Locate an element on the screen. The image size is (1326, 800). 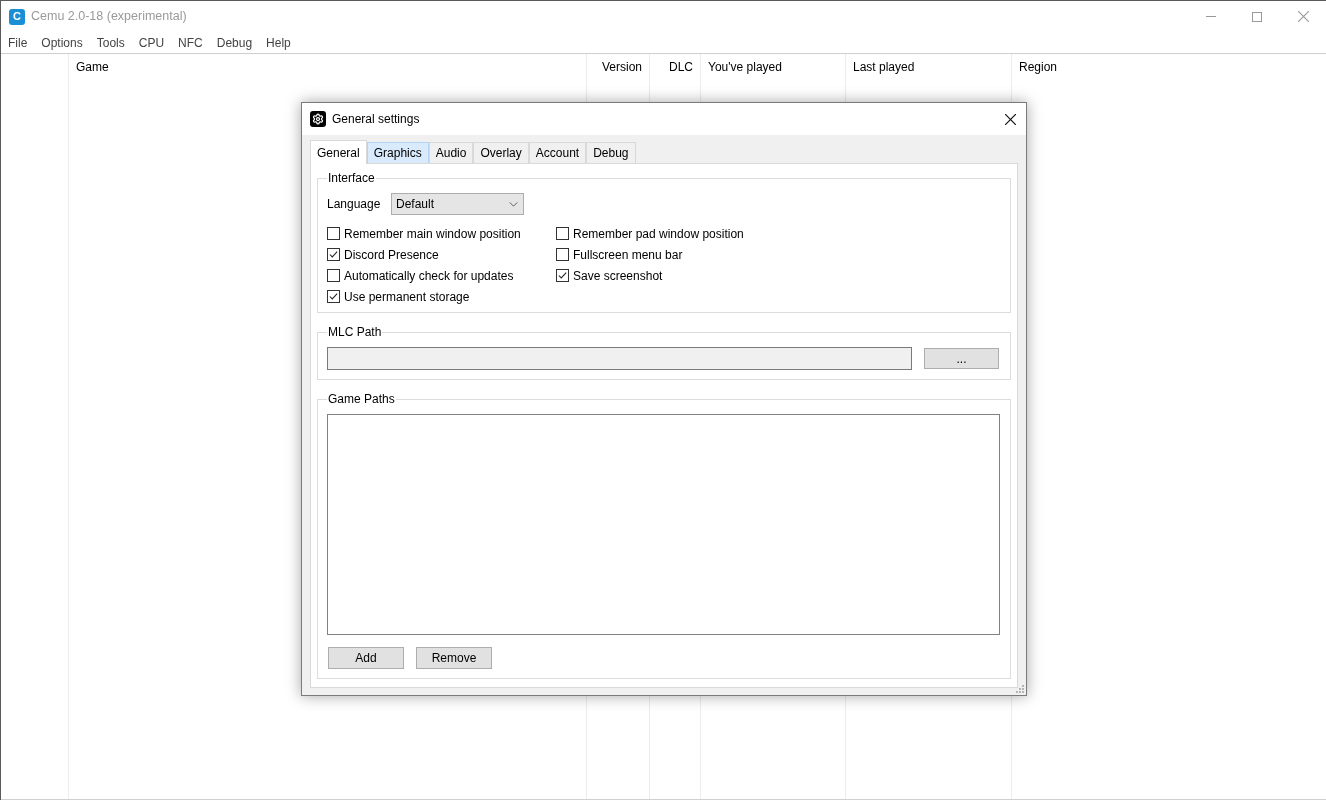
checkbox-label: Automatically check for updates is located at coordinates (429, 276).